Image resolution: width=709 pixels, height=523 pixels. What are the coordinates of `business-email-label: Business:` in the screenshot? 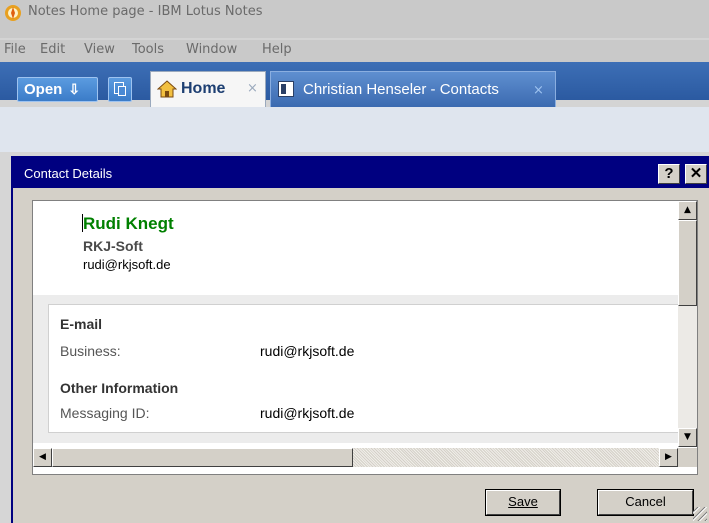 It's located at (90, 351).